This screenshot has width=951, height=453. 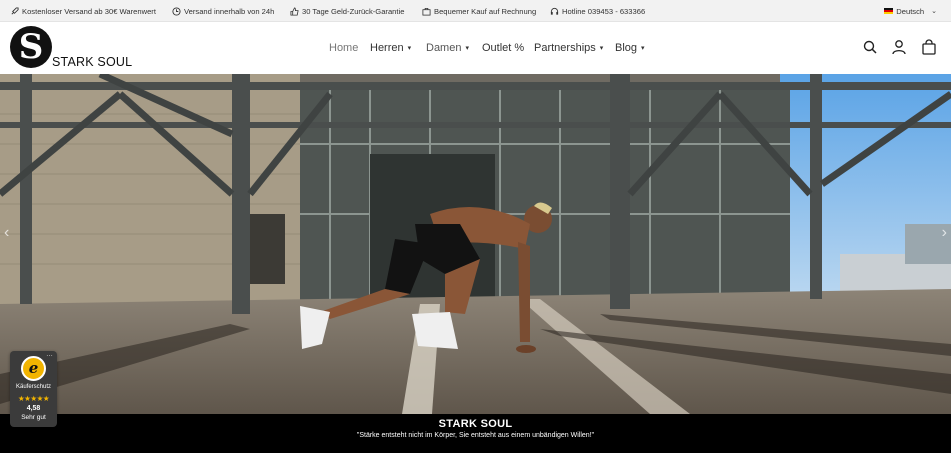 I want to click on star-rating-icon: ★★★★★, so click(x=33, y=398).